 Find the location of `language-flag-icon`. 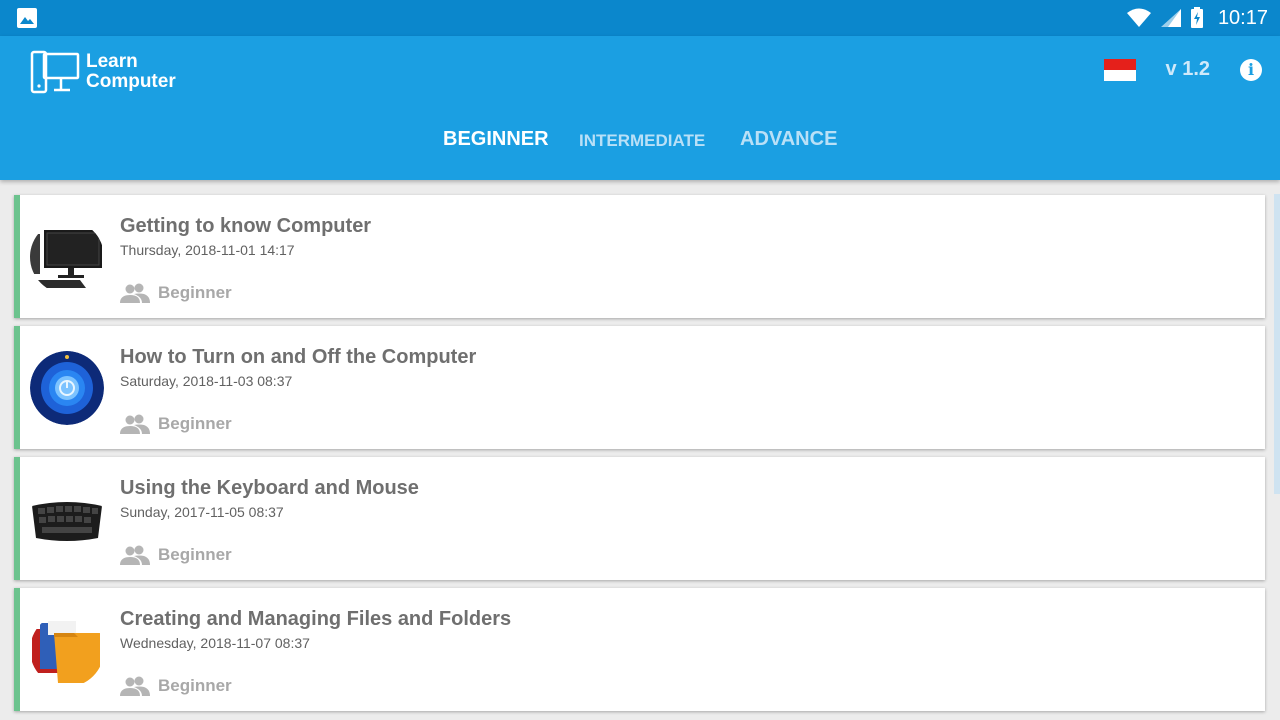

language-flag-icon is located at coordinates (1119, 69).